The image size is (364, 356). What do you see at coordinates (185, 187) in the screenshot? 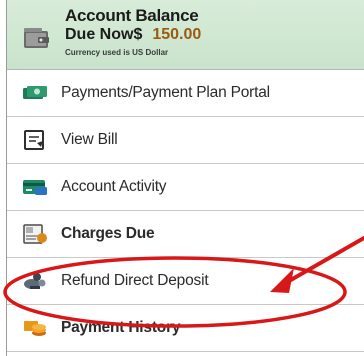
I see `menu-item-account-activity: Account Activity` at bounding box center [185, 187].